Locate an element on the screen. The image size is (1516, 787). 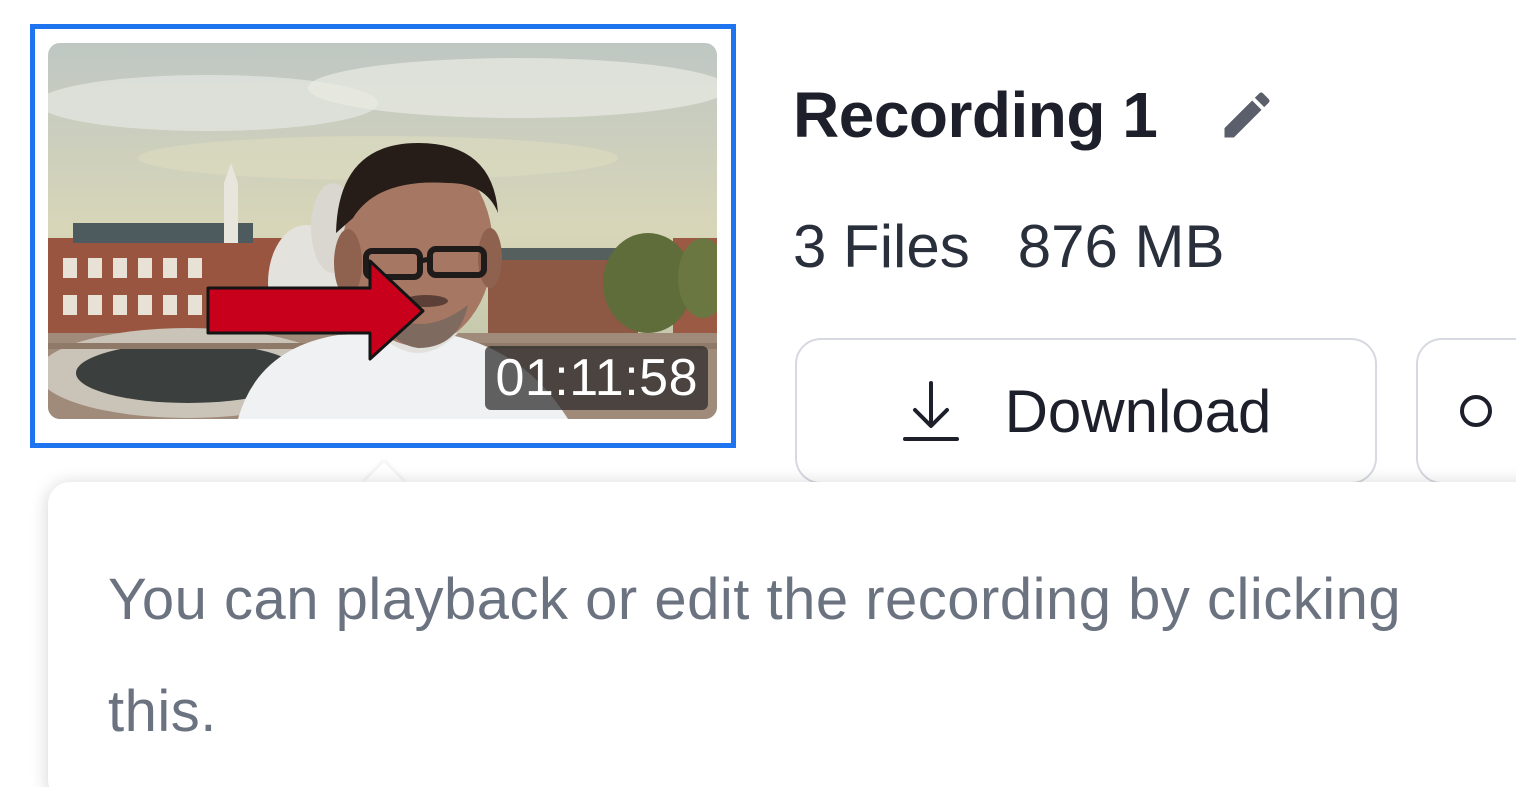
duration-badge: 01:11:58 is located at coordinates (596, 378).